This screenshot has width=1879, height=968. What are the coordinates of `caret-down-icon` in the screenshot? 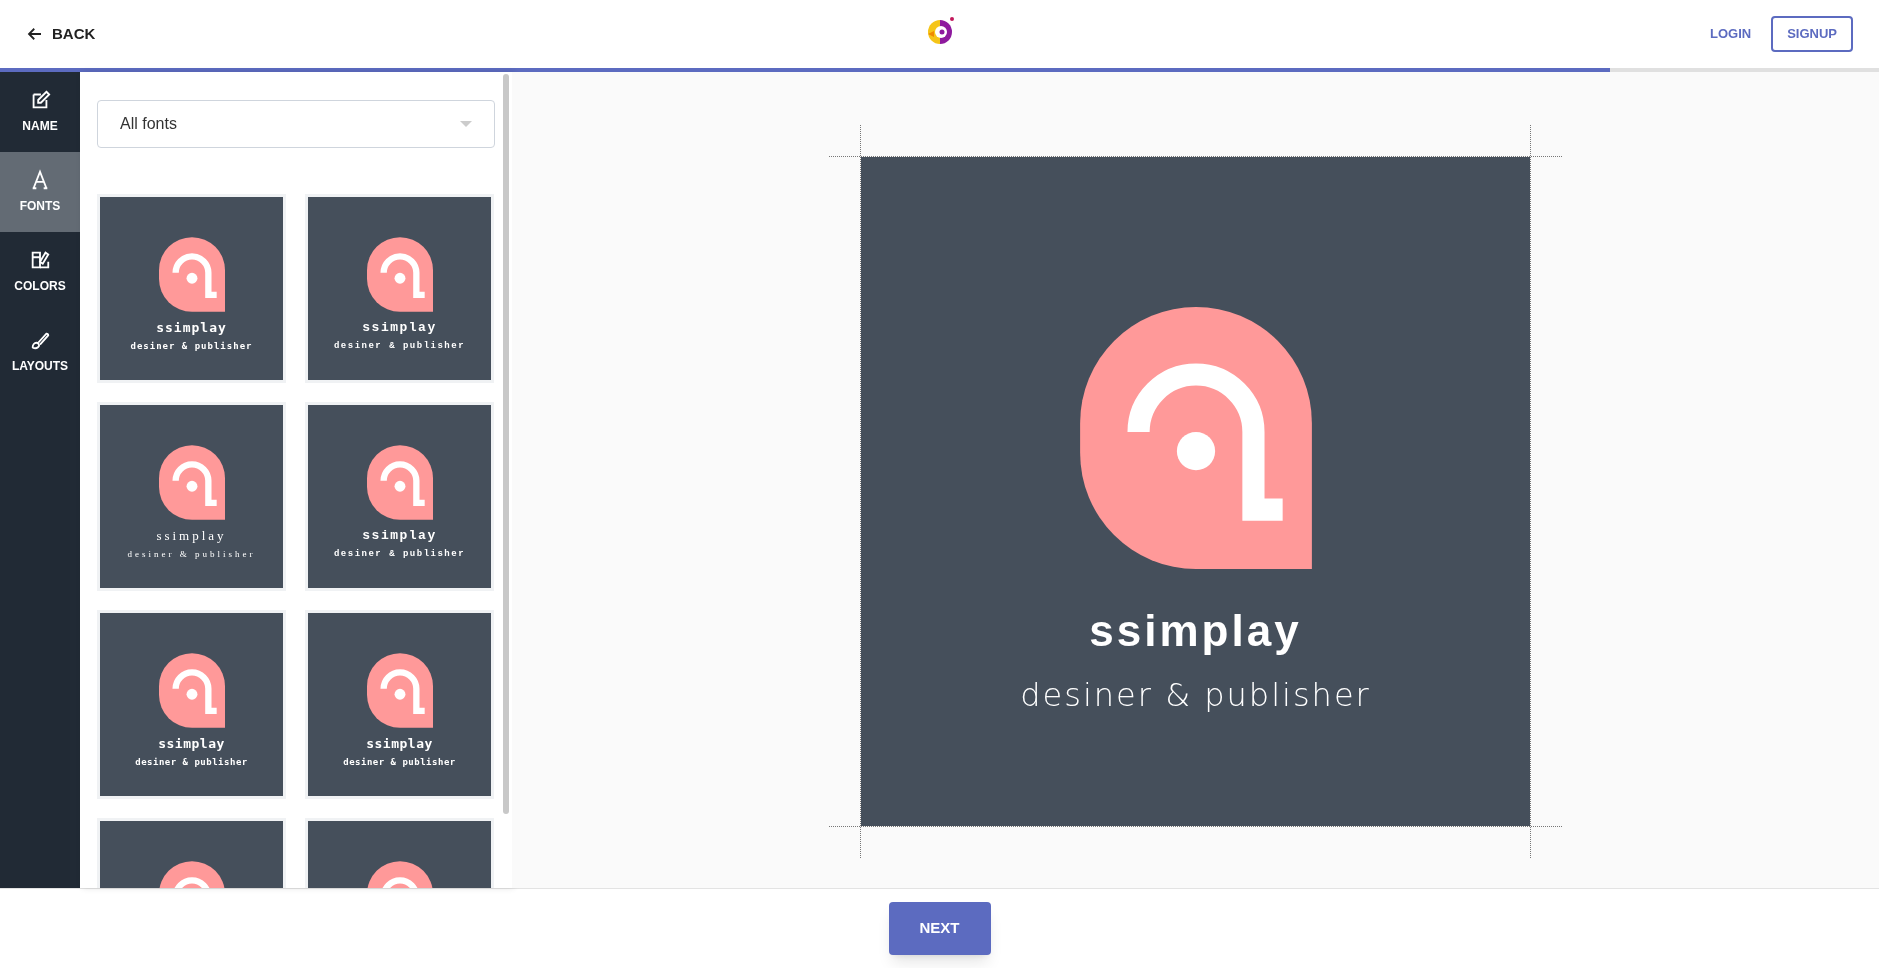 It's located at (466, 124).